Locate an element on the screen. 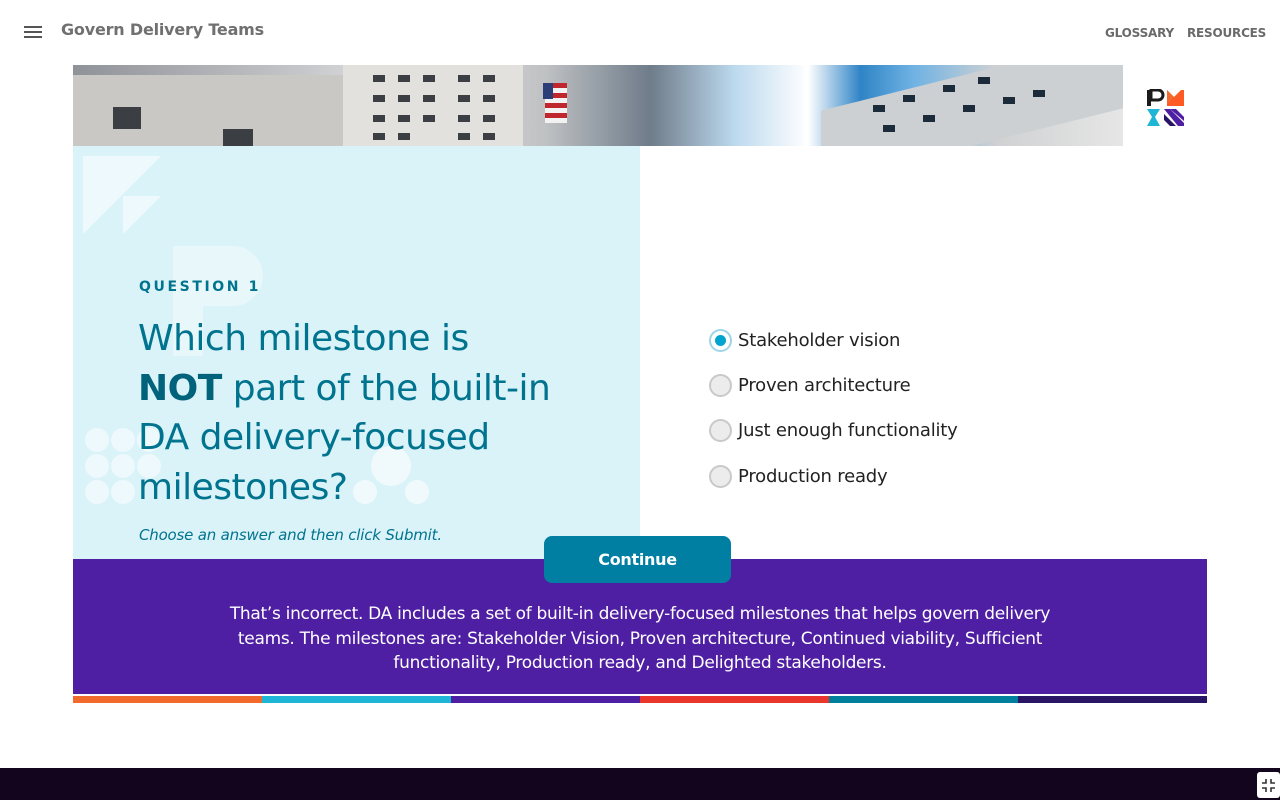 The width and height of the screenshot is (1280, 800). option-production-ready: Production ready is located at coordinates (798, 476).